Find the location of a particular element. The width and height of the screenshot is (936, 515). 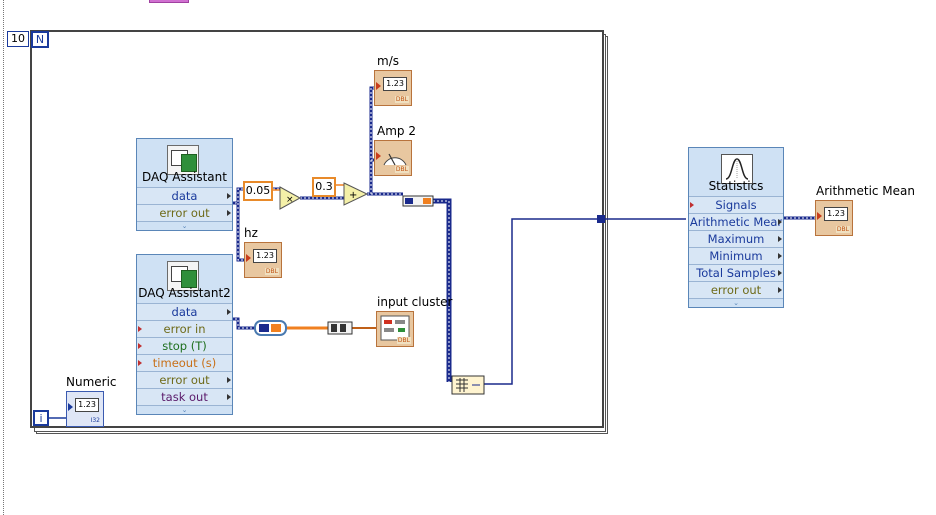

input-cluster-label: input cluster is located at coordinates (415, 302).